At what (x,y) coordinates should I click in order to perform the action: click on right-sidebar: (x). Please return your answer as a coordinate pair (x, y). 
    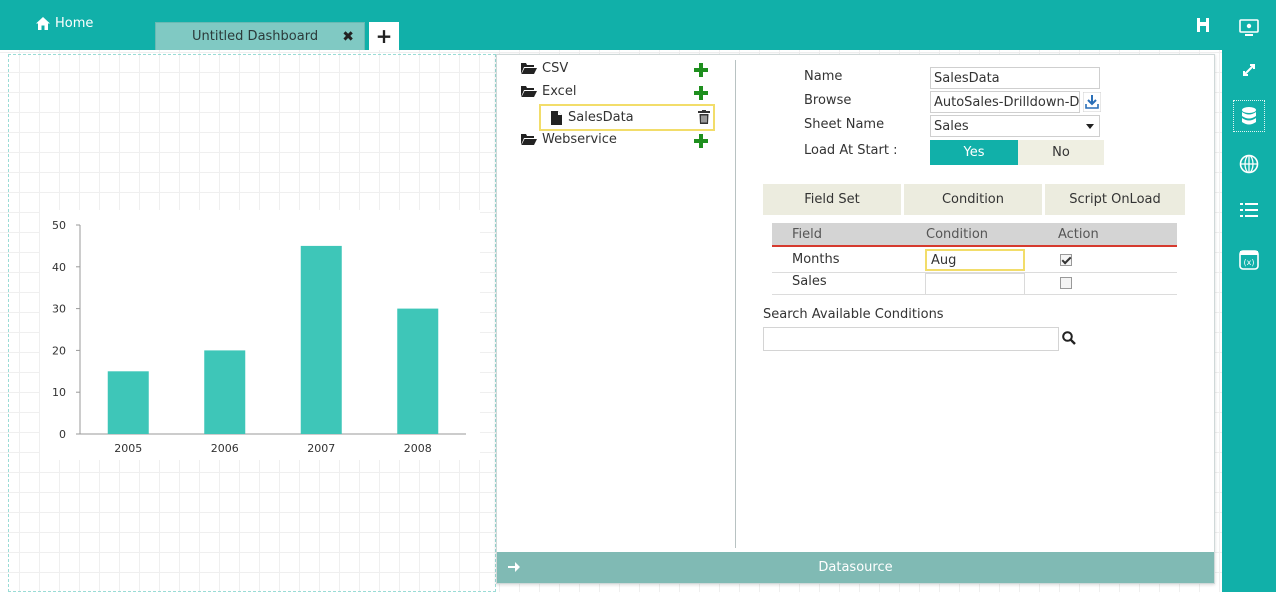
    Looking at the image, I should click on (1249, 296).